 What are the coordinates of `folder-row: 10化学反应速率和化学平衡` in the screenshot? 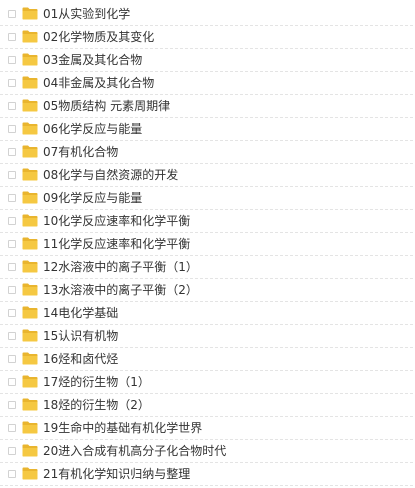 It's located at (206, 222).